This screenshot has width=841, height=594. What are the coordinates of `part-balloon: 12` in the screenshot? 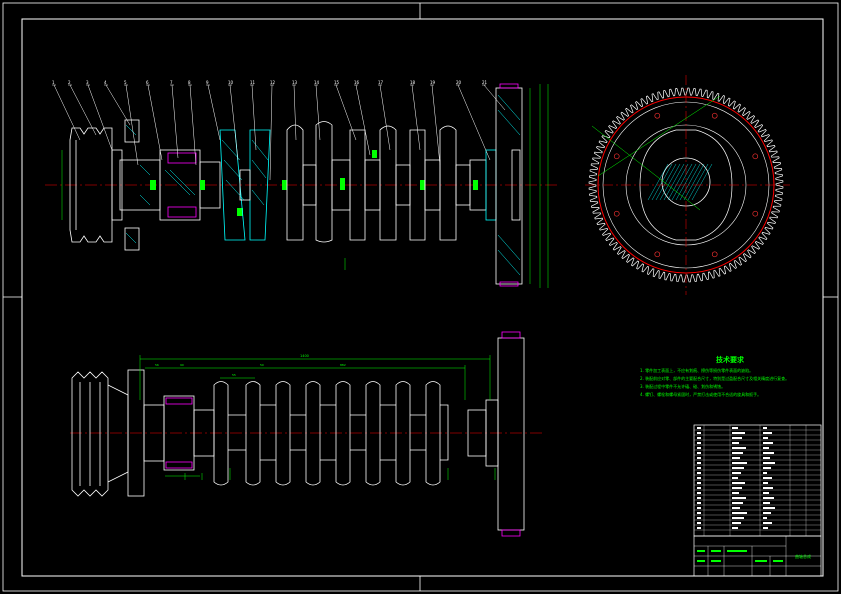 It's located at (273, 82).